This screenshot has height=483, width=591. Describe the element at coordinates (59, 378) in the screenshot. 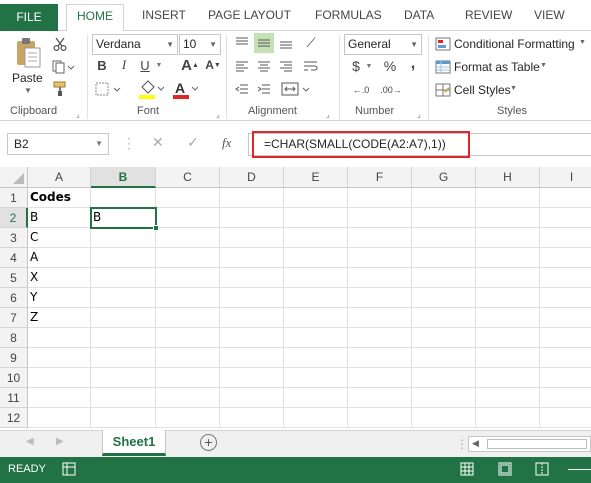

I see `cell-a10` at that location.